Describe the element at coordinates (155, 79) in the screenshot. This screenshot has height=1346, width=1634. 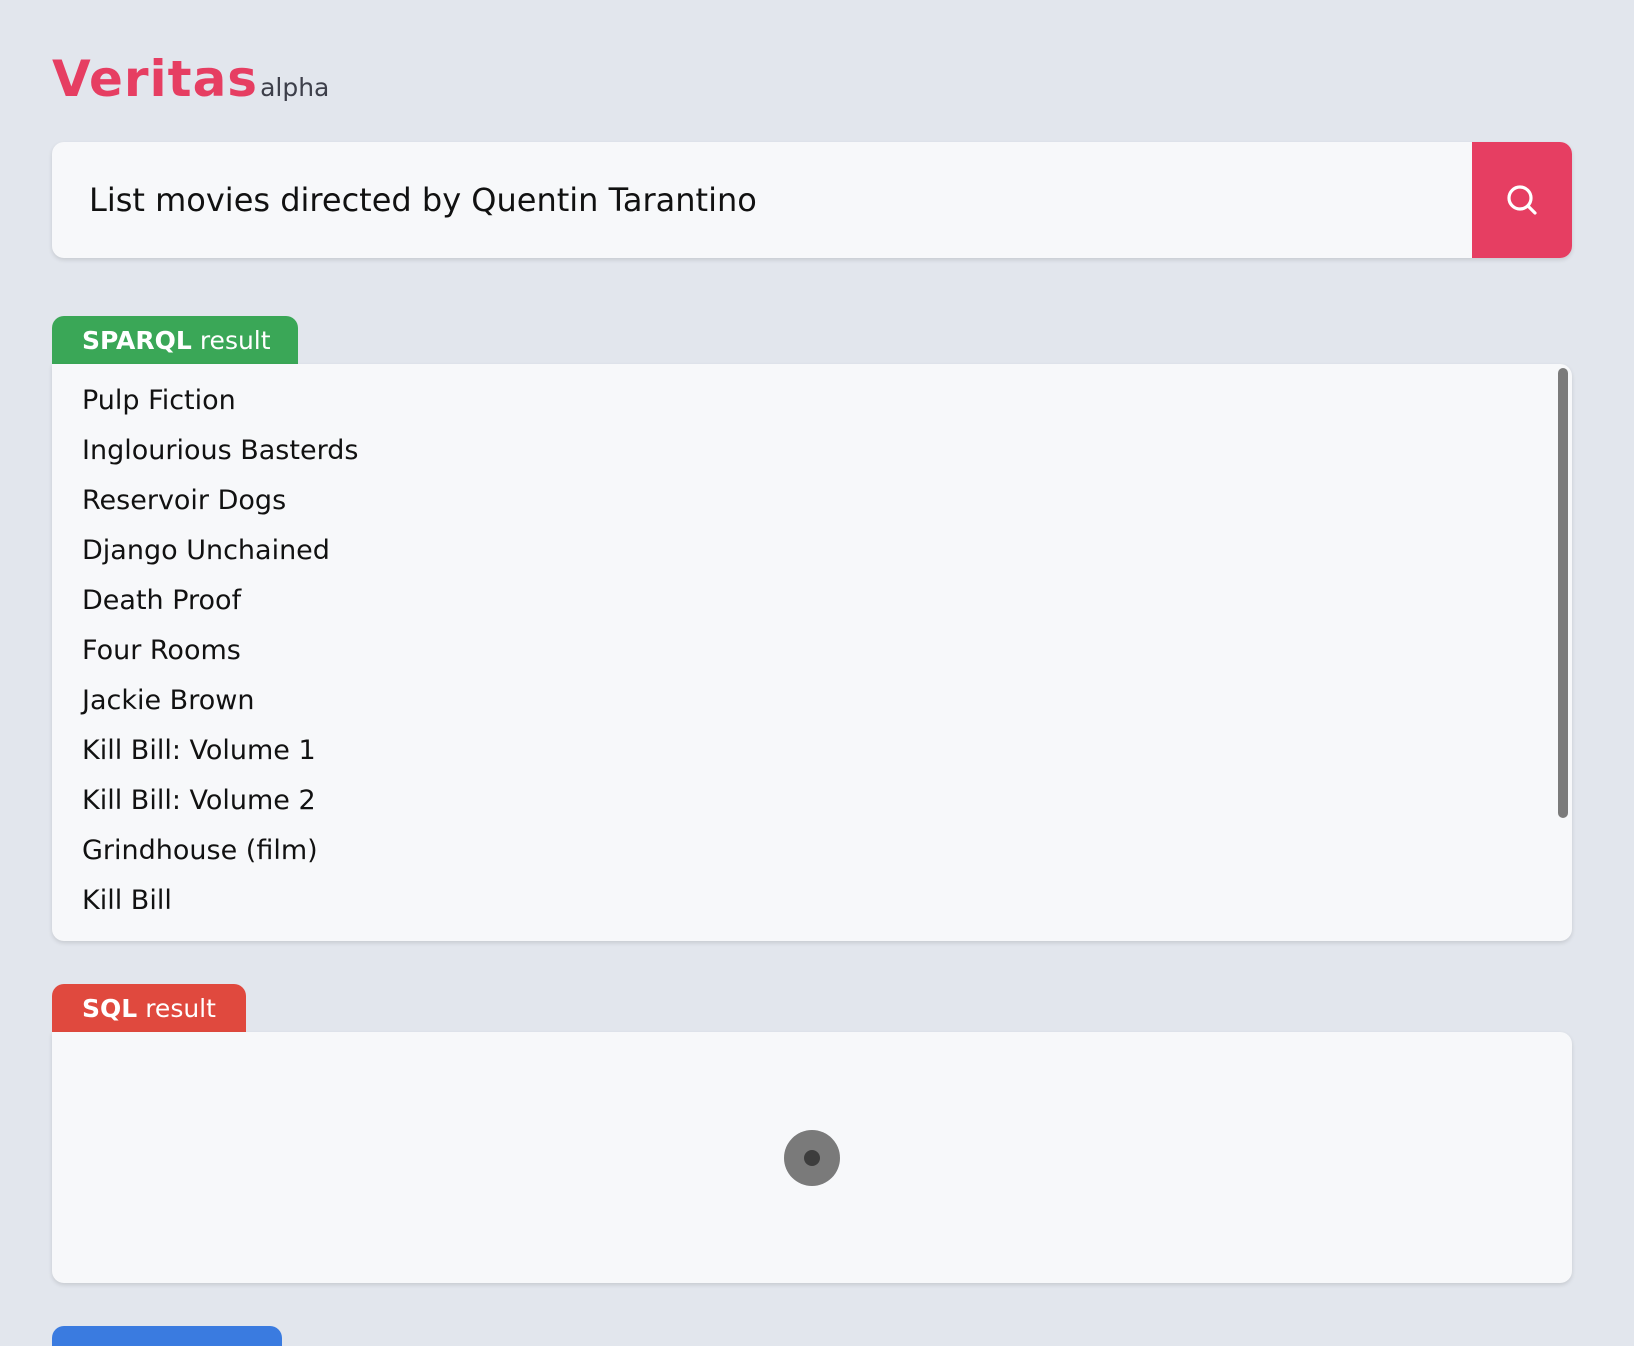
I see `app-name: Veritas` at that location.